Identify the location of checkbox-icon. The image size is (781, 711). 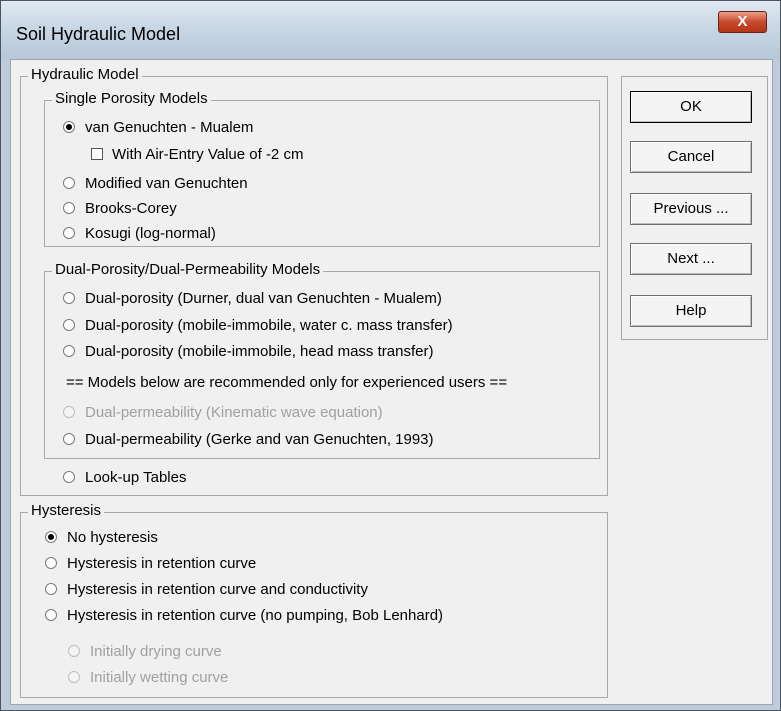
(97, 154).